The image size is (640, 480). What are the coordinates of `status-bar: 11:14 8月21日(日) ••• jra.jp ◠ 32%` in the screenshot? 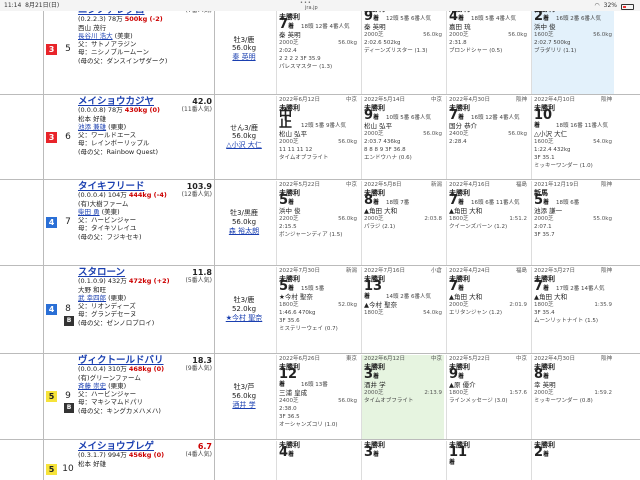 It's located at (320, 5).